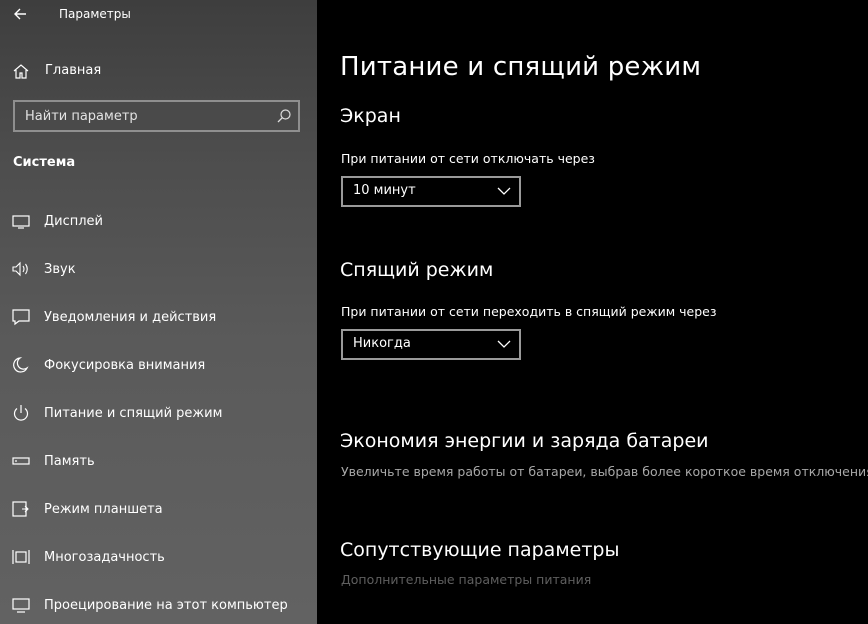 The width and height of the screenshot is (868, 624). I want to click on sidebar-item-label: Дисплей, so click(74, 221).